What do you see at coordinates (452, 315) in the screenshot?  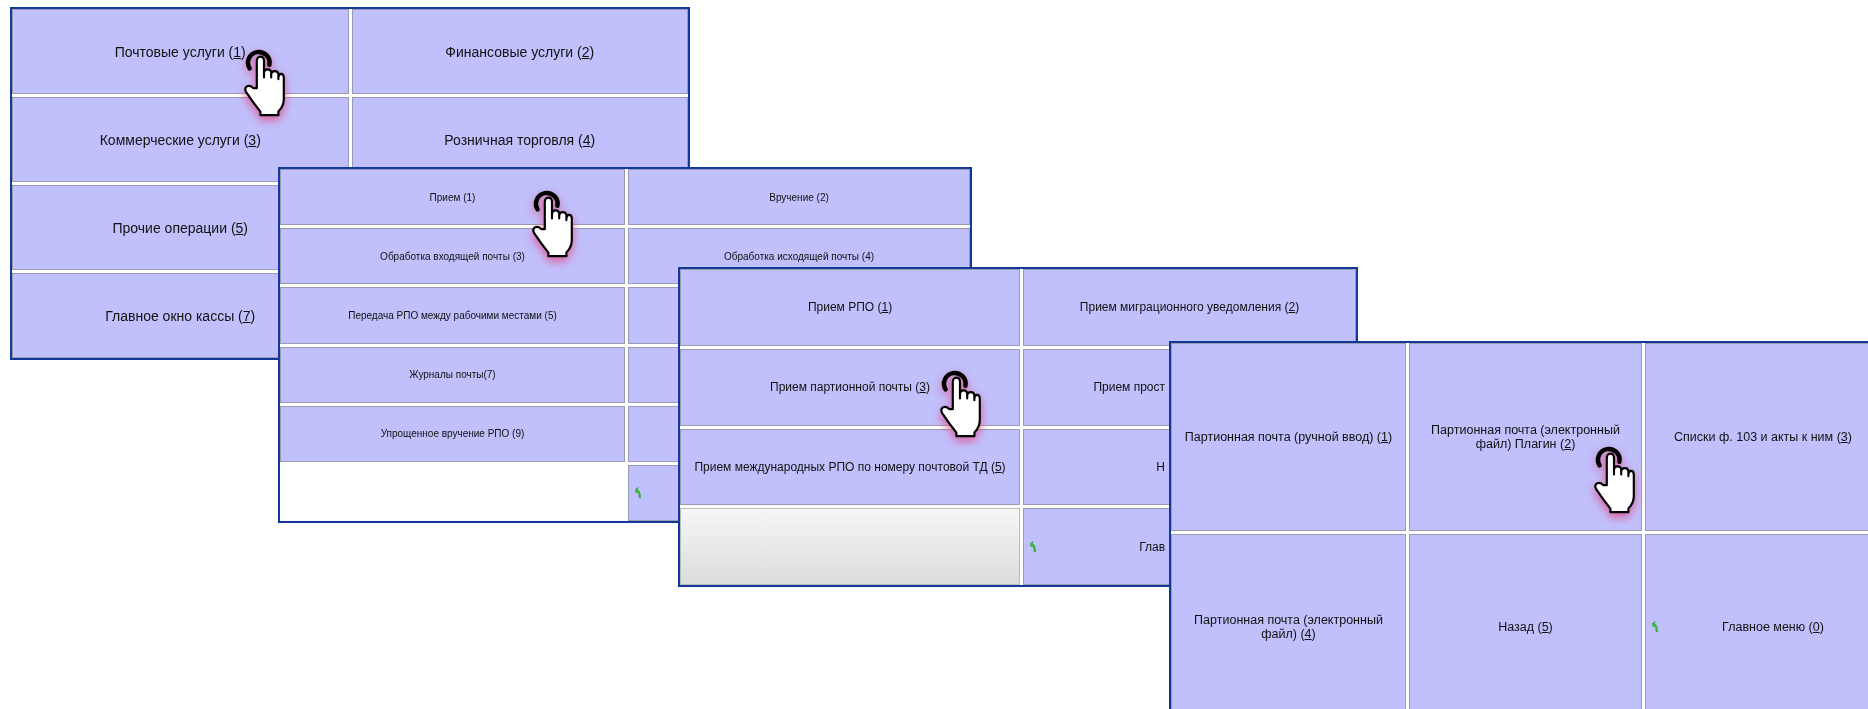 I see `menu-button: Передача РПО между рабочими местами (5)` at bounding box center [452, 315].